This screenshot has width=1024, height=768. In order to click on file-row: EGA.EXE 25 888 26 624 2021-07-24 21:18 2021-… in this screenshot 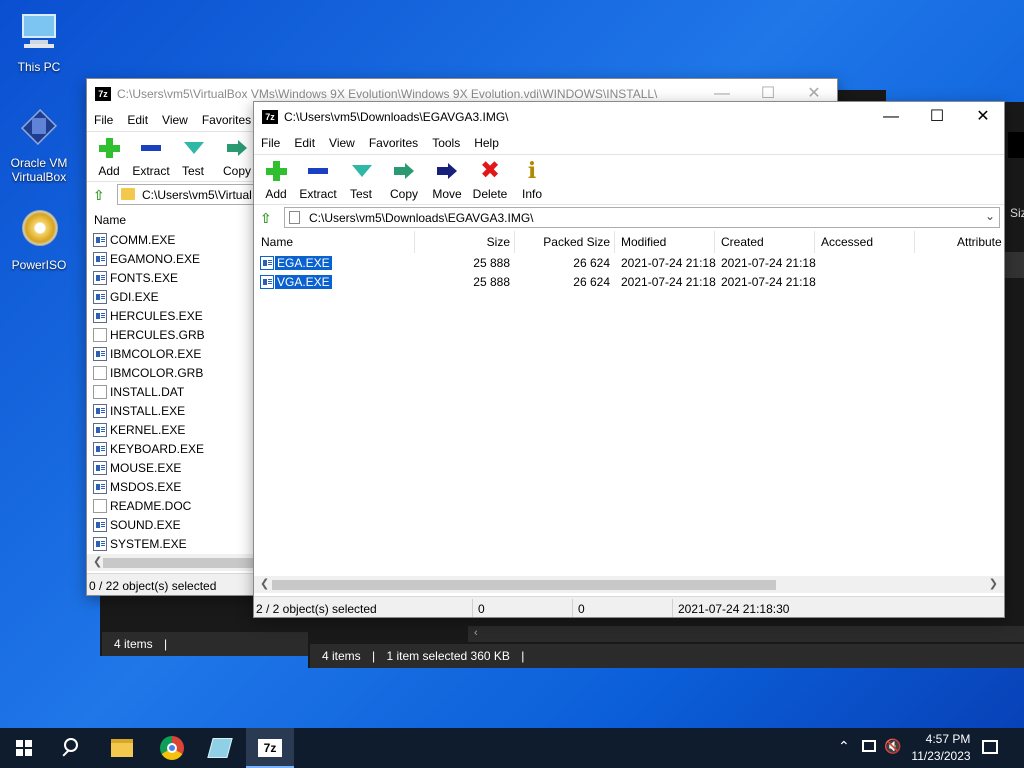, I will do `click(629, 263)`.